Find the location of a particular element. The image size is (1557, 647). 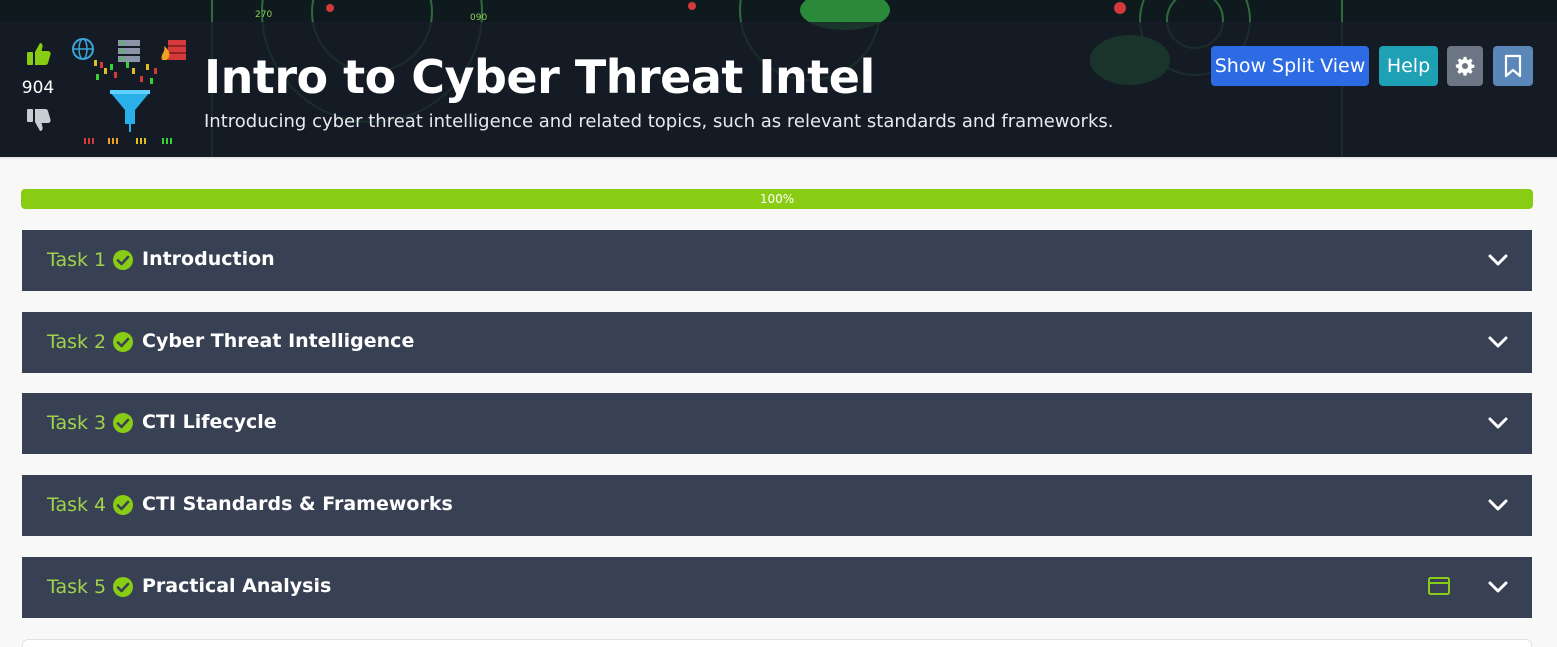

task-3-header: Task 3 CTI Lifecycle is located at coordinates (777, 423).